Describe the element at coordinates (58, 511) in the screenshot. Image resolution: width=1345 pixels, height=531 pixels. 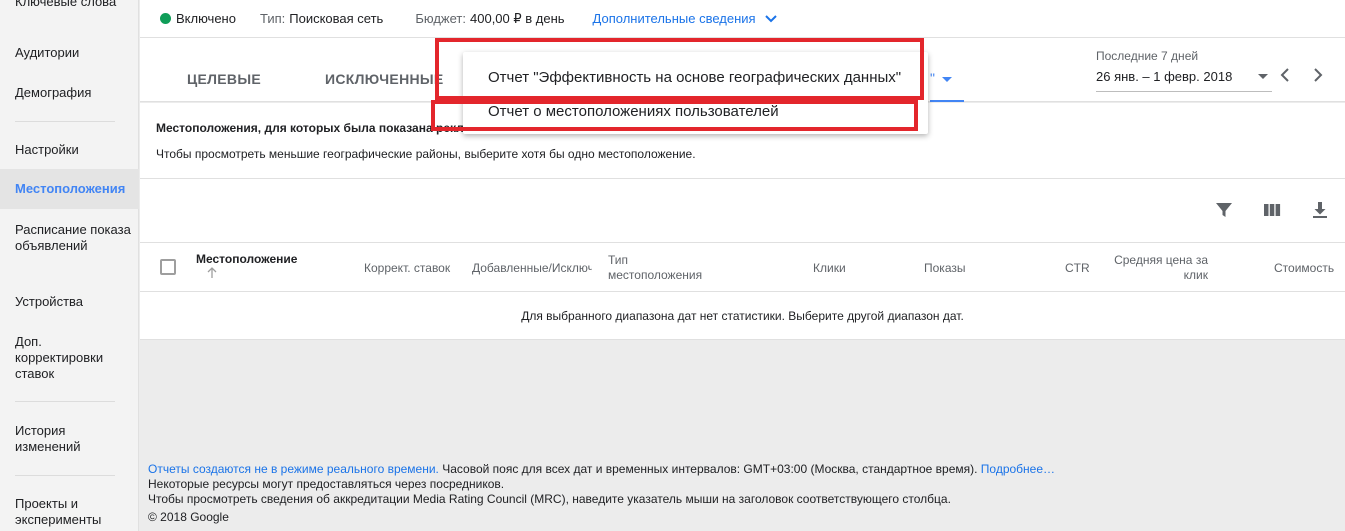
I see `sidebar-item-label: Проекты и эксперименты` at that location.